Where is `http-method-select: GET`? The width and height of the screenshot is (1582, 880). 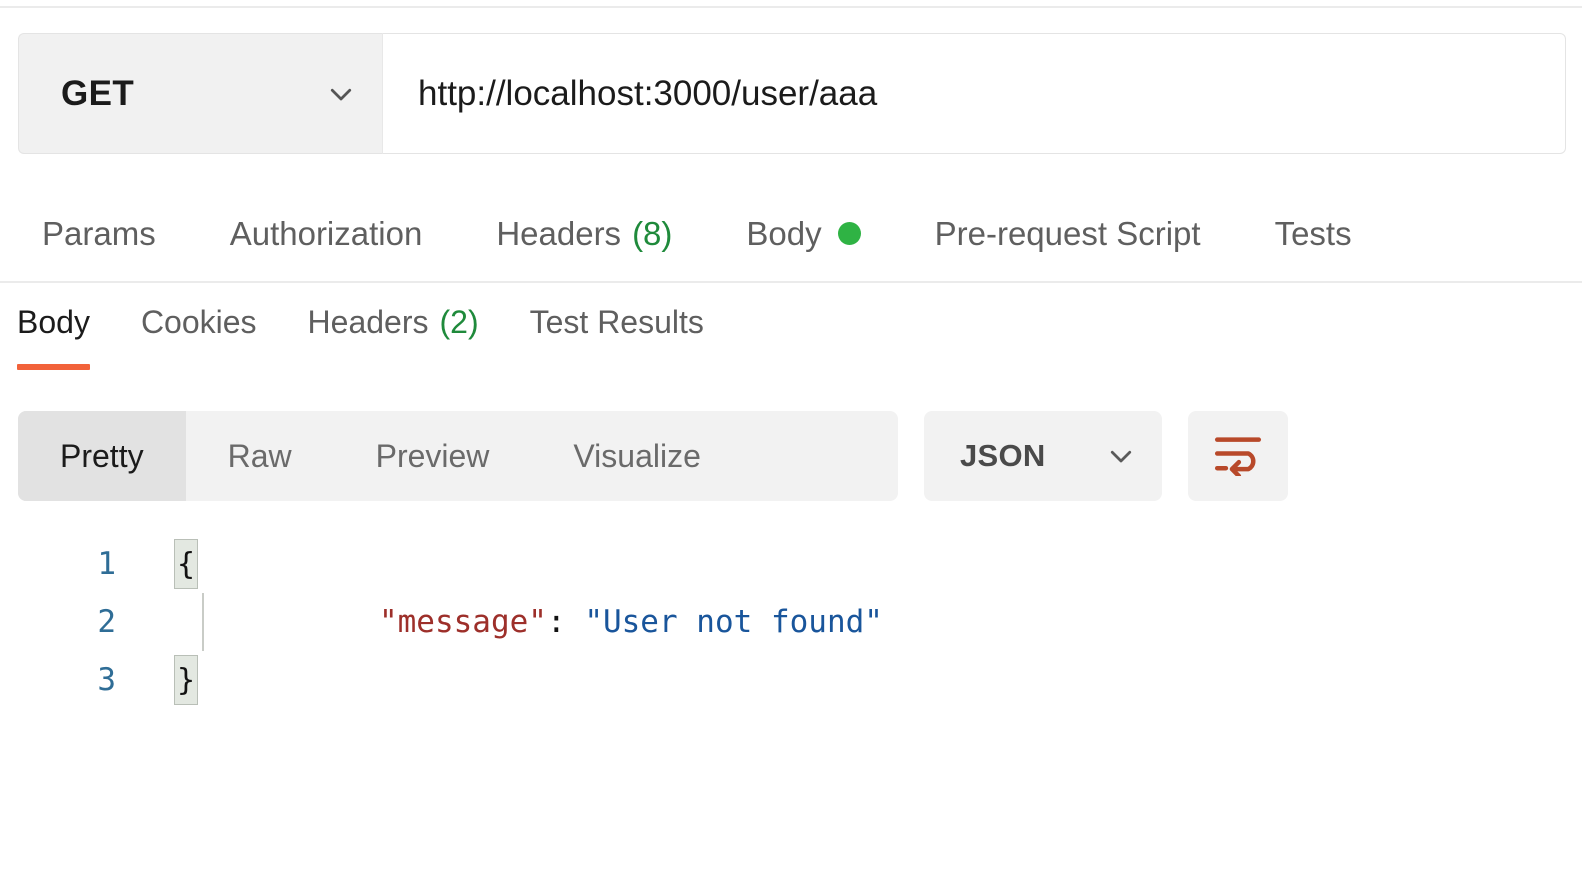
http-method-select: GET is located at coordinates (200, 93).